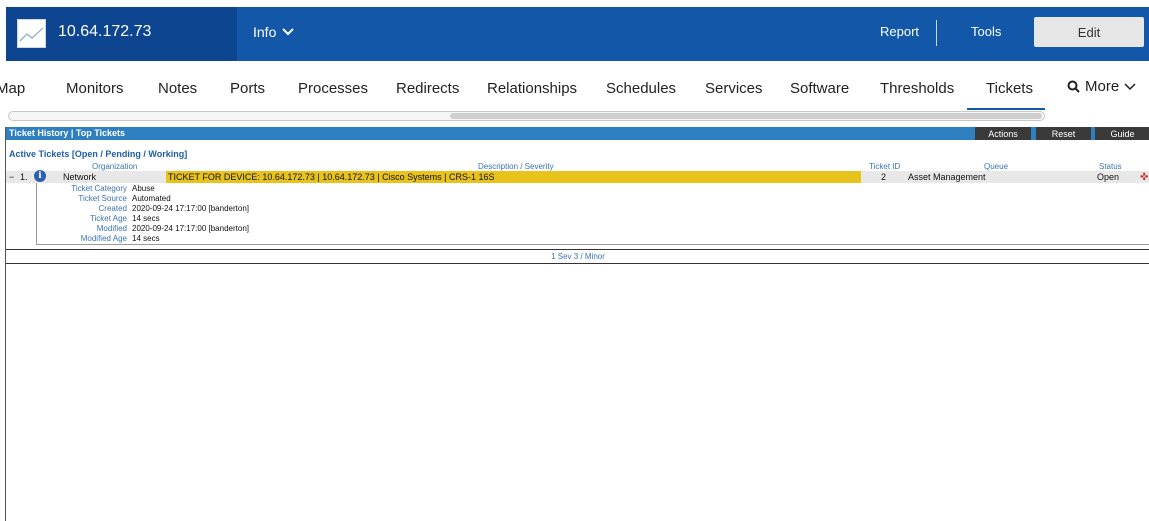 Image resolution: width=1149 pixels, height=521 pixels. I want to click on severity-summary: 1 Sev 3 / Minor, so click(577, 256).